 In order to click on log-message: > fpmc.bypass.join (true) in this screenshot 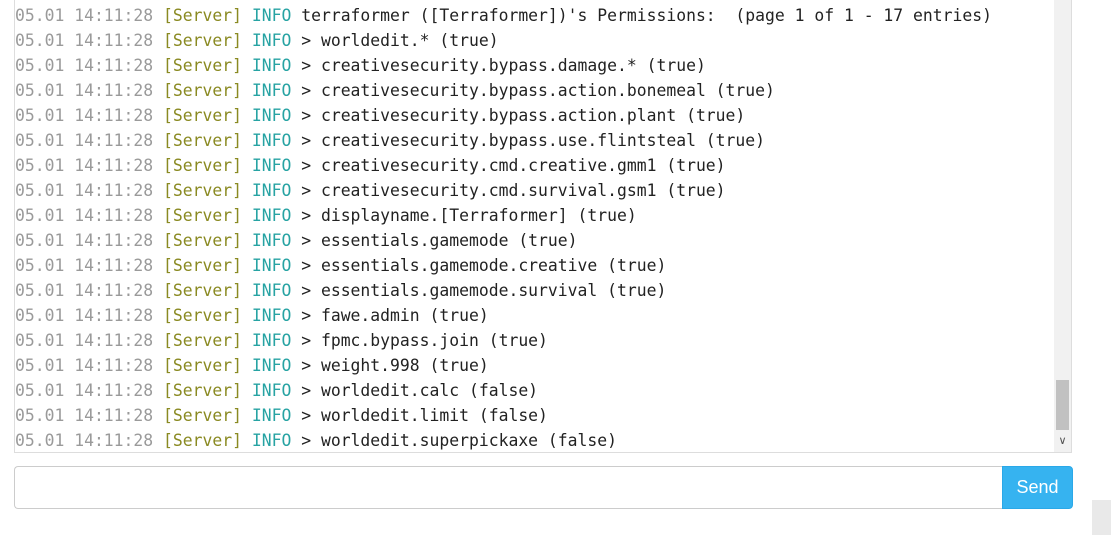, I will do `click(424, 340)`.